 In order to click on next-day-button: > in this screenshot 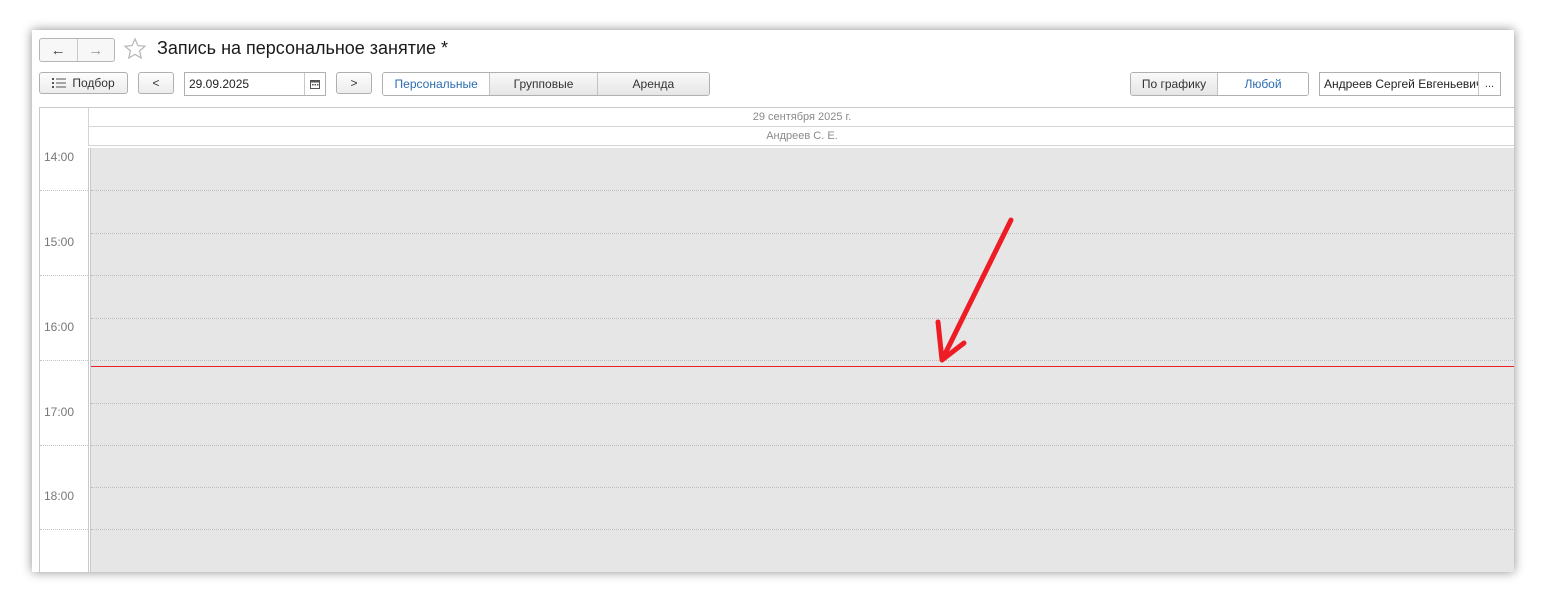, I will do `click(354, 83)`.